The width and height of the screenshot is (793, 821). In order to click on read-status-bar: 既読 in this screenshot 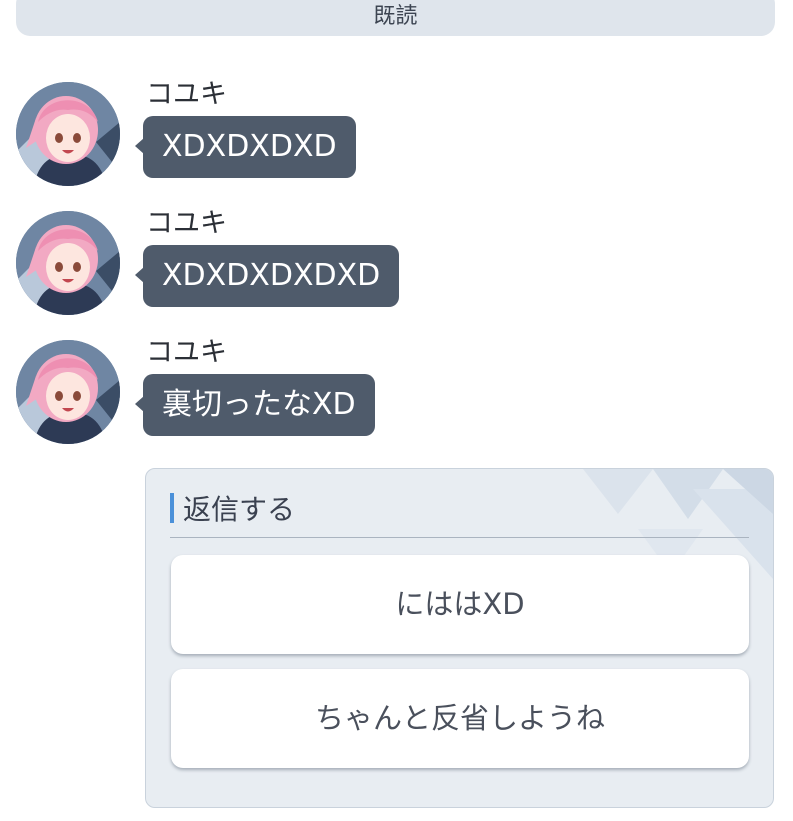, I will do `click(395, 18)`.